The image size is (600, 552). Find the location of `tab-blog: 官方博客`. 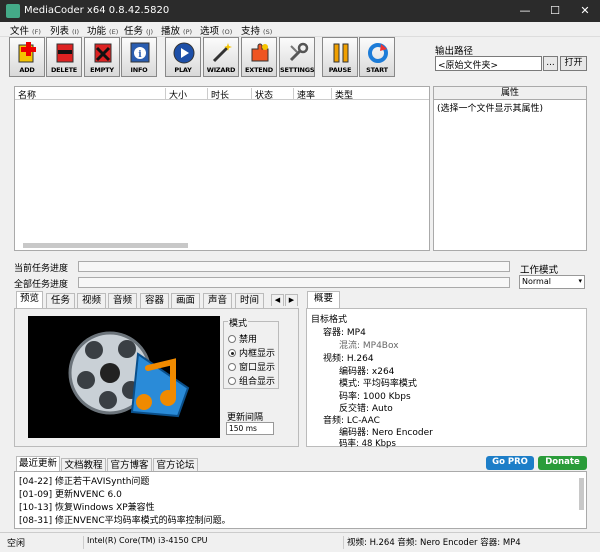

tab-blog: 官方博客 is located at coordinates (129, 464).